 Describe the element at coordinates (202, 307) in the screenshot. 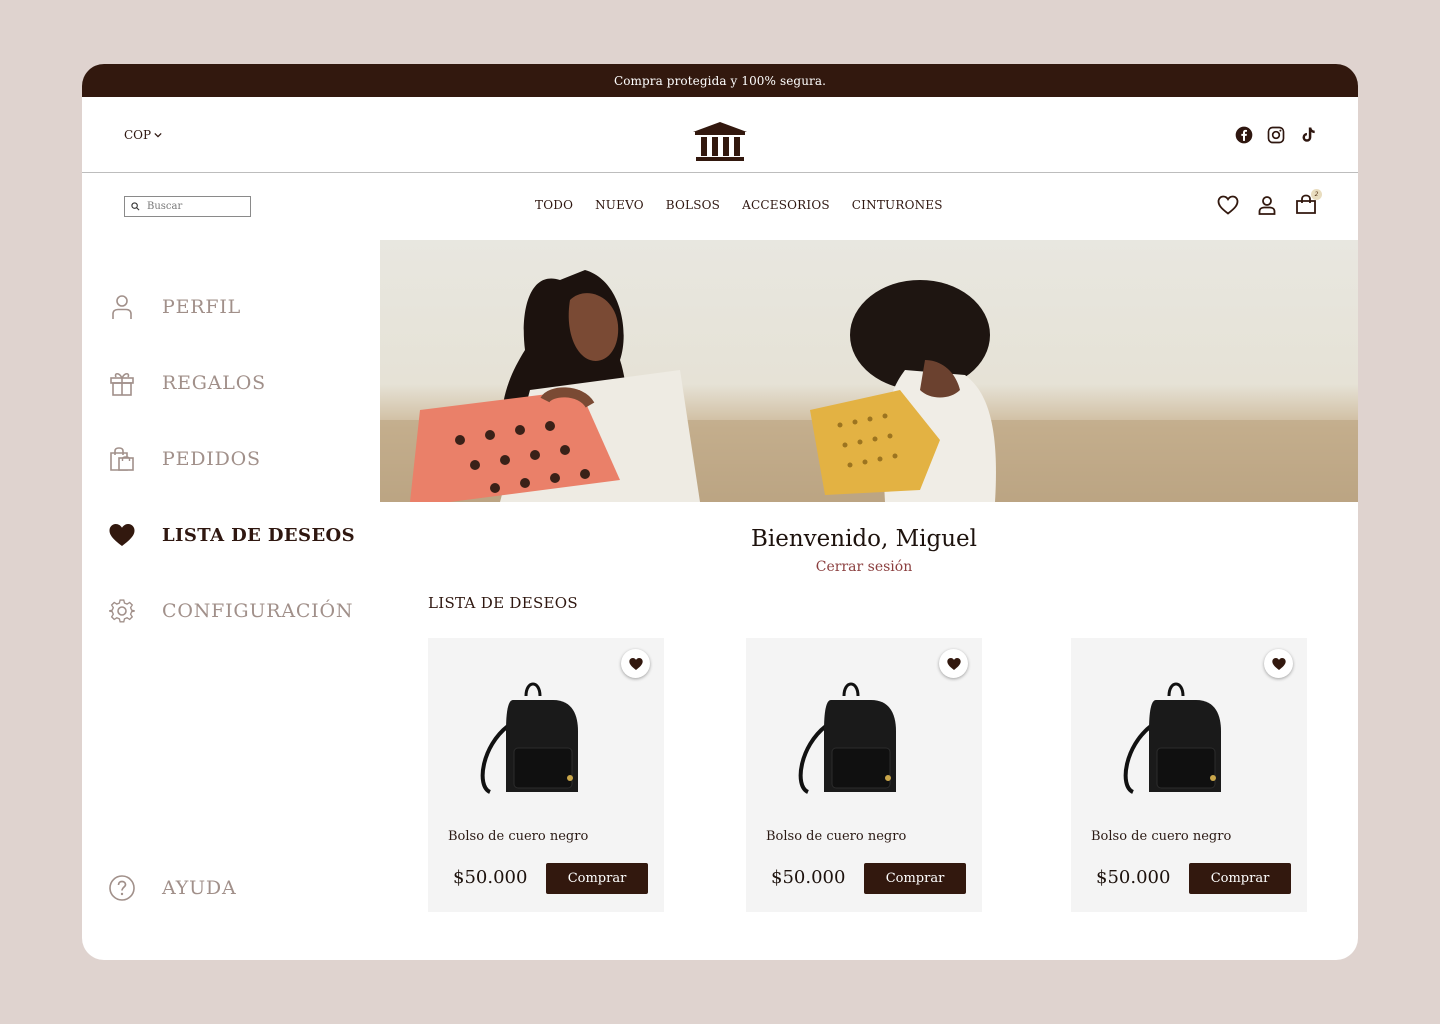

I see `sidebar-item-label: PERFIL` at that location.